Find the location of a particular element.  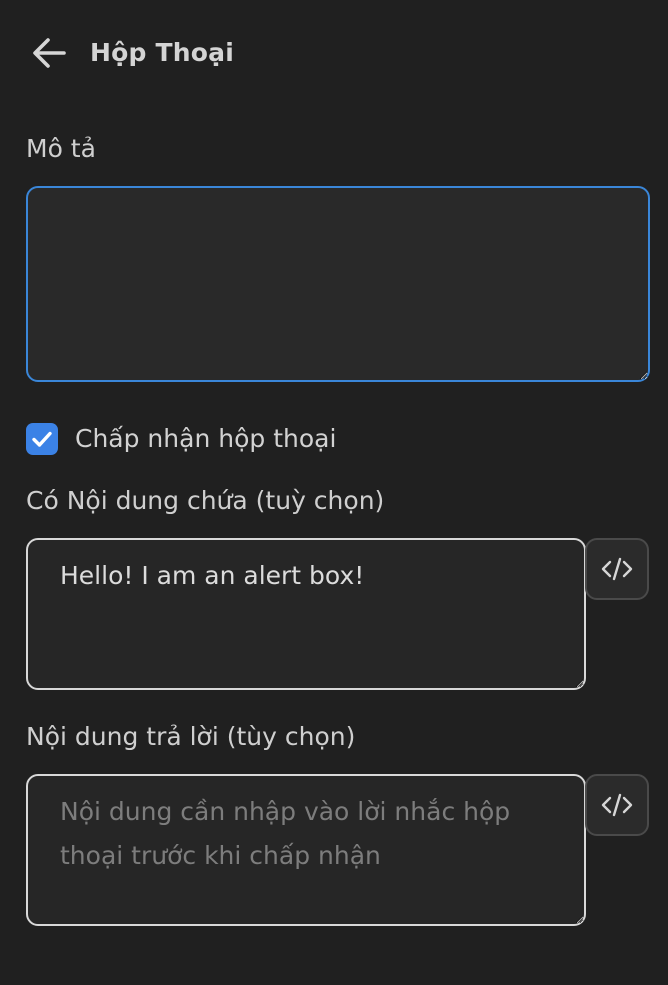

reply-code-button is located at coordinates (617, 805).